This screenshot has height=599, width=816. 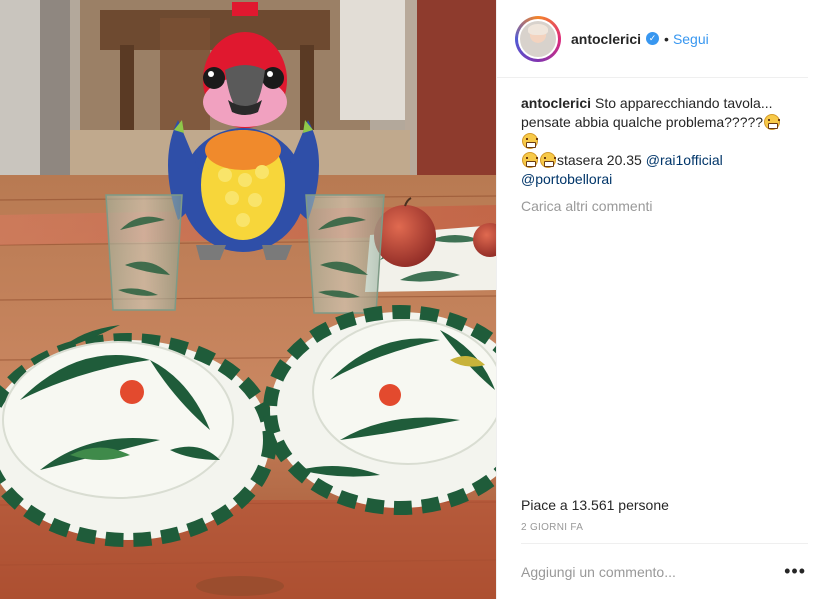 What do you see at coordinates (345, 254) in the screenshot?
I see `glass-right` at bounding box center [345, 254].